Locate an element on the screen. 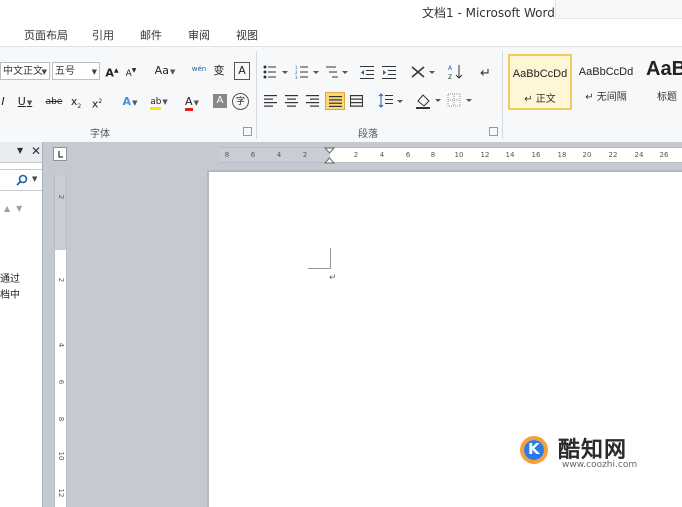  change-case-button: Aa▼ is located at coordinates (165, 71).